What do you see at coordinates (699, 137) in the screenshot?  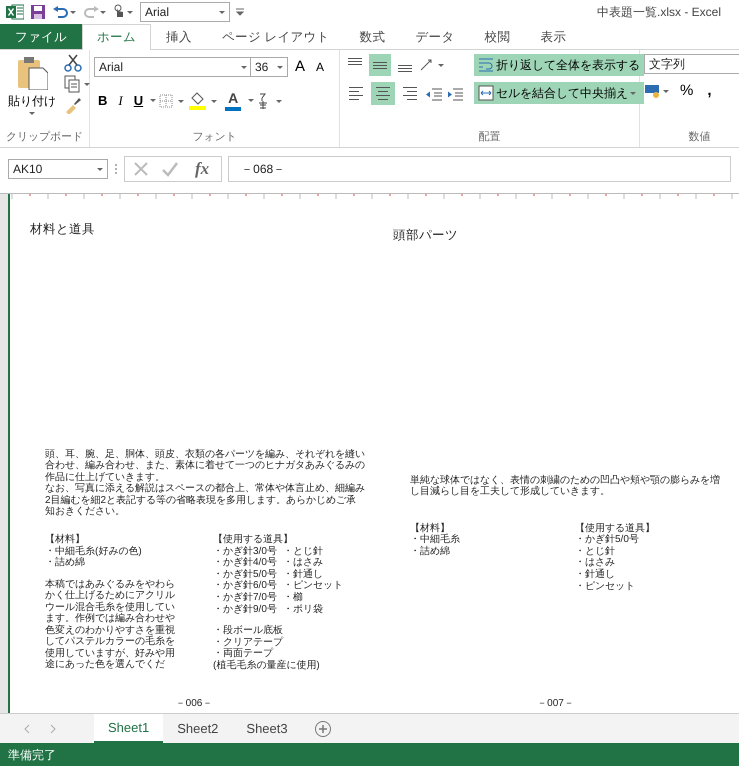 I see `group-label: 数値` at bounding box center [699, 137].